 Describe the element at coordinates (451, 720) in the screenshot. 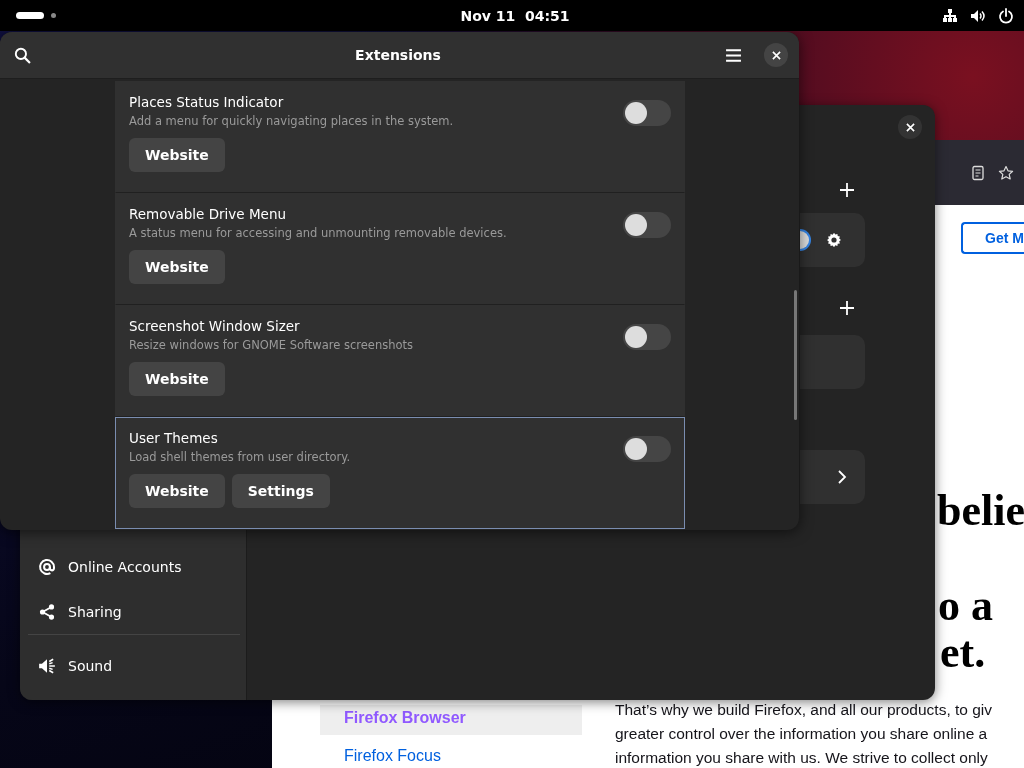

I see `nav-link: Firefox Browser` at that location.